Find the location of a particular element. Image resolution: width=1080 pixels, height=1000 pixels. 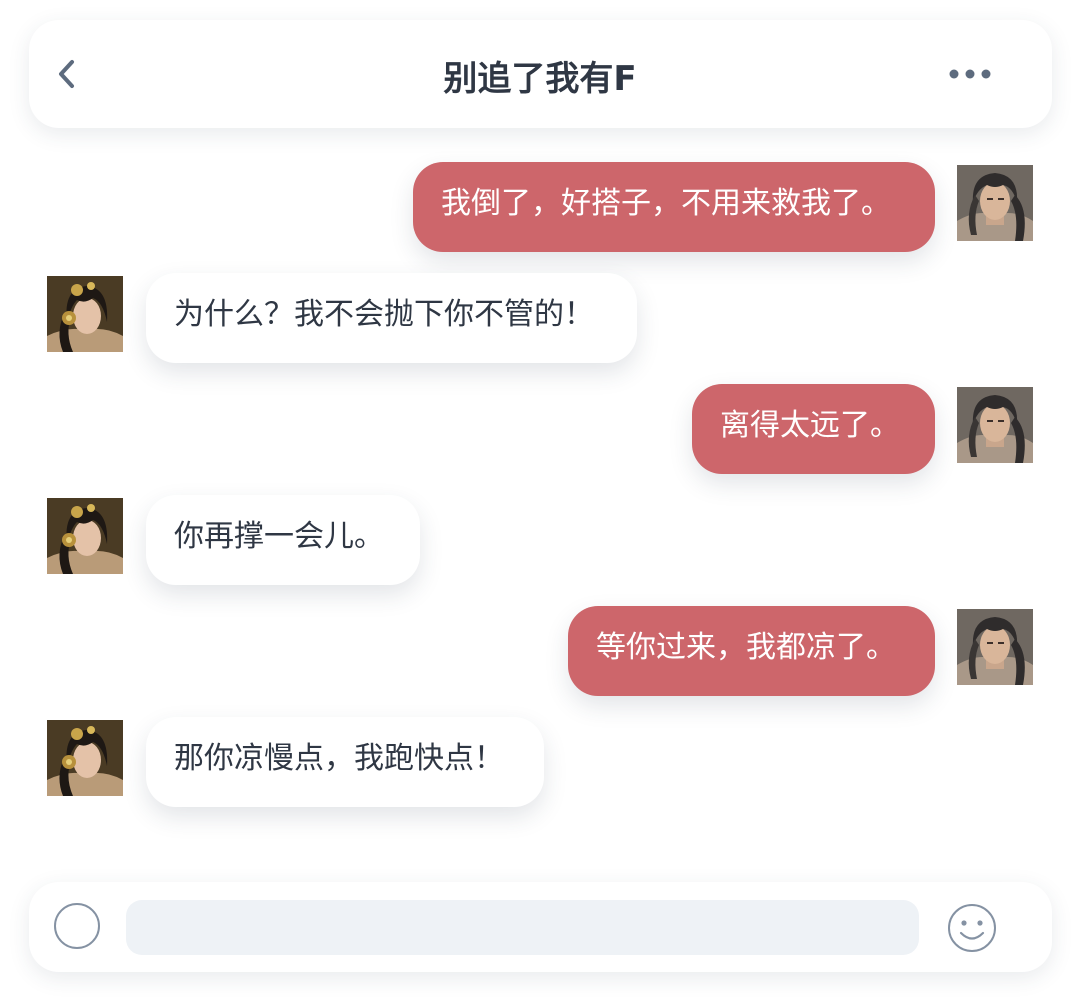

my-message-bubble: 我倒了，好搭子，不用来救我了。 is located at coordinates (674, 207).